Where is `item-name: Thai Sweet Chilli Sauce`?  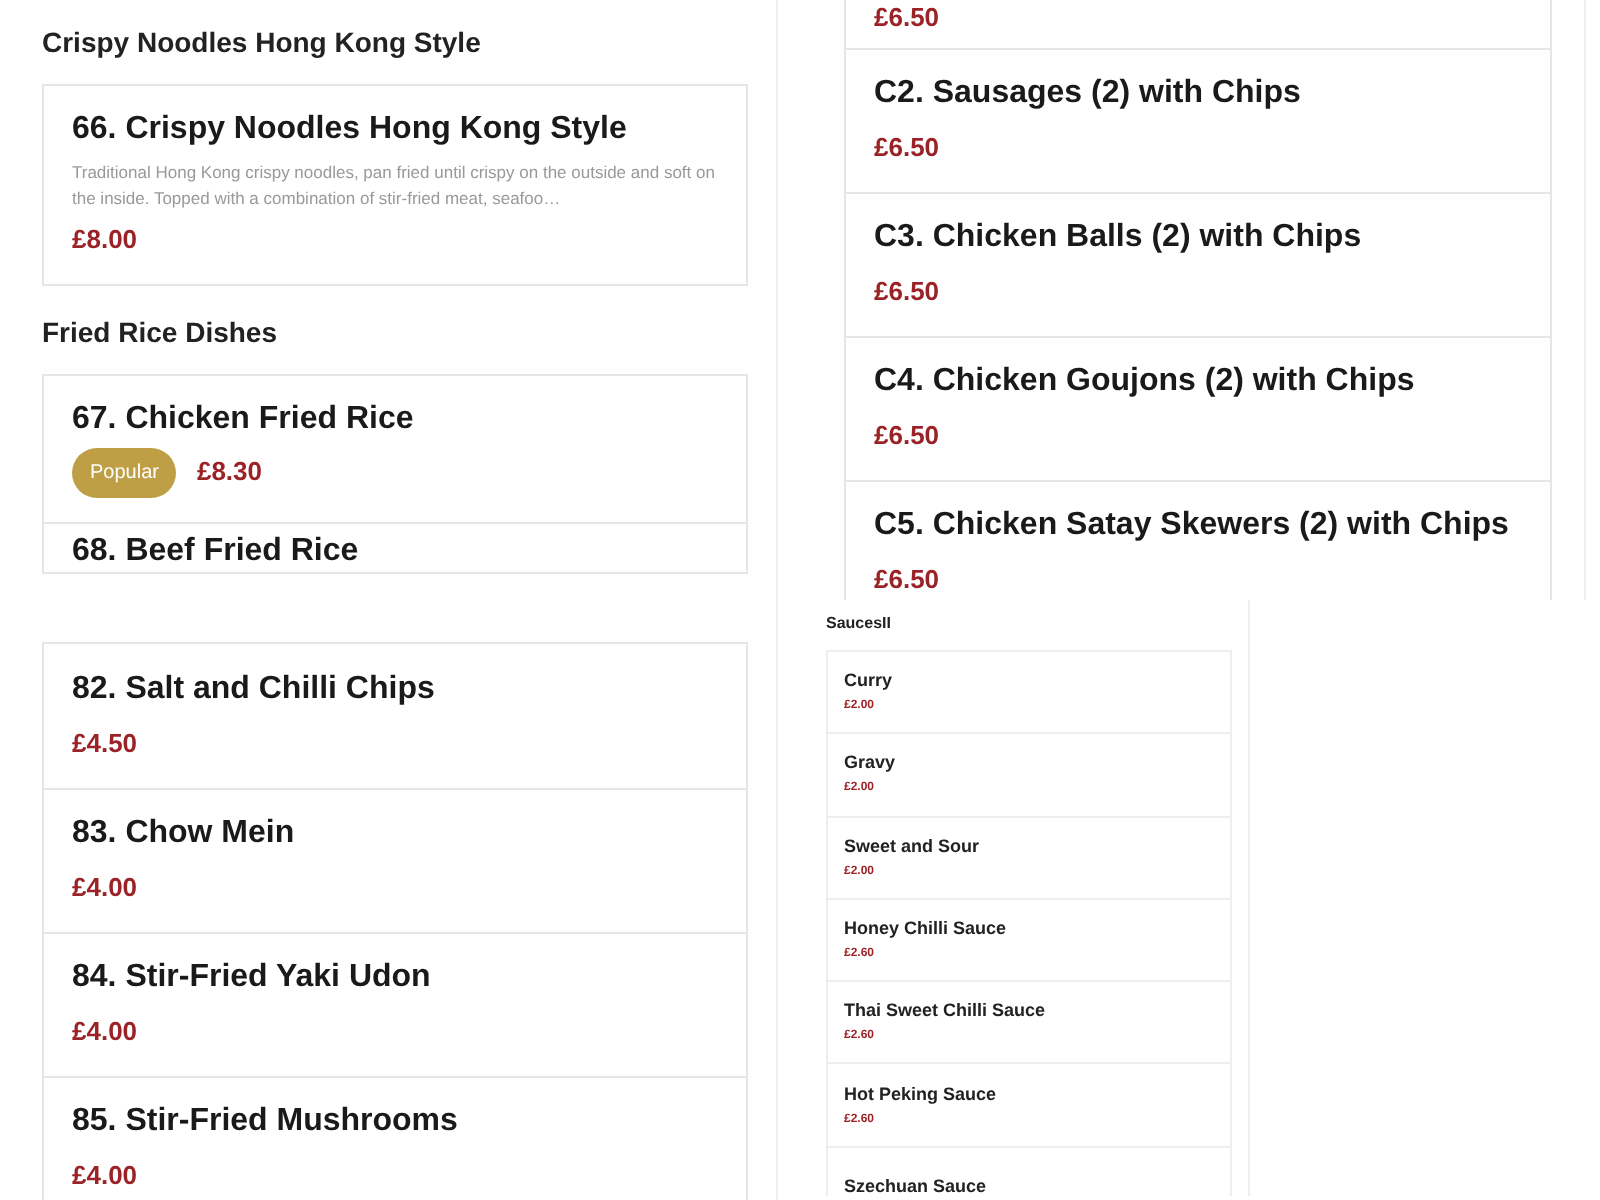 item-name: Thai Sweet Chilli Sauce is located at coordinates (946, 1011).